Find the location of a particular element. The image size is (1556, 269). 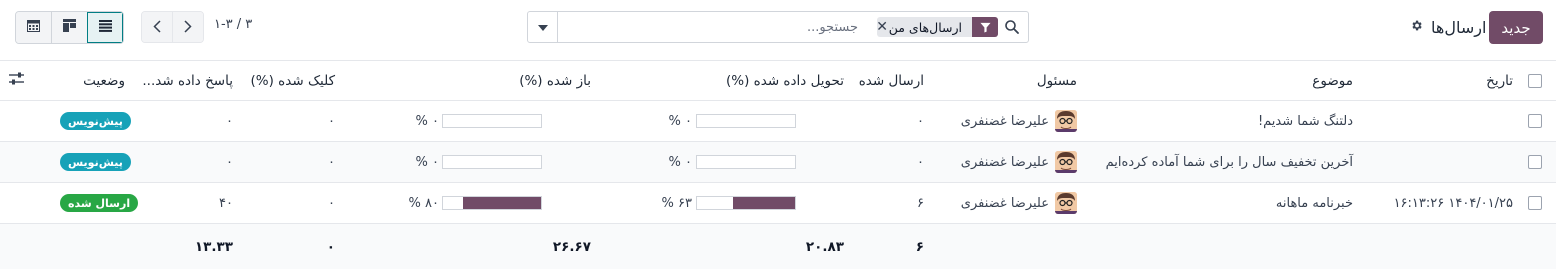

kanban-icon is located at coordinates (69, 27).